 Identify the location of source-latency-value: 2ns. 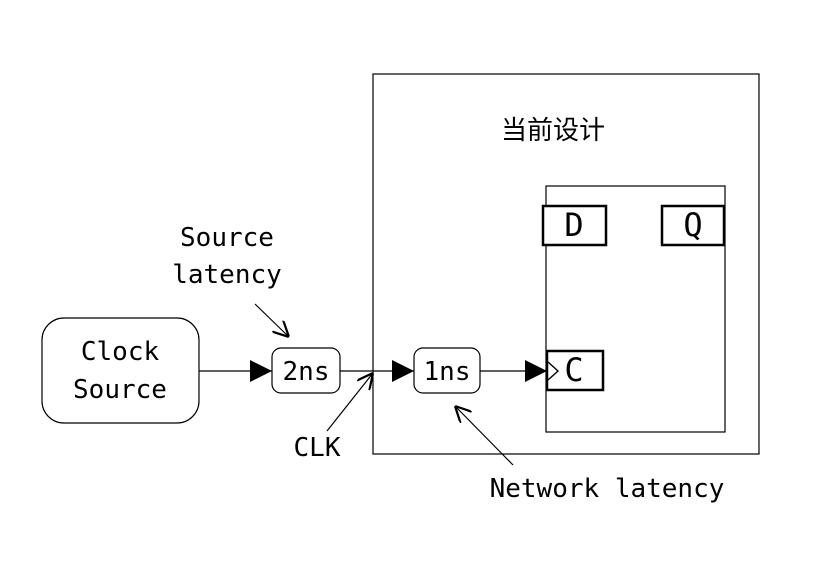
(306, 372).